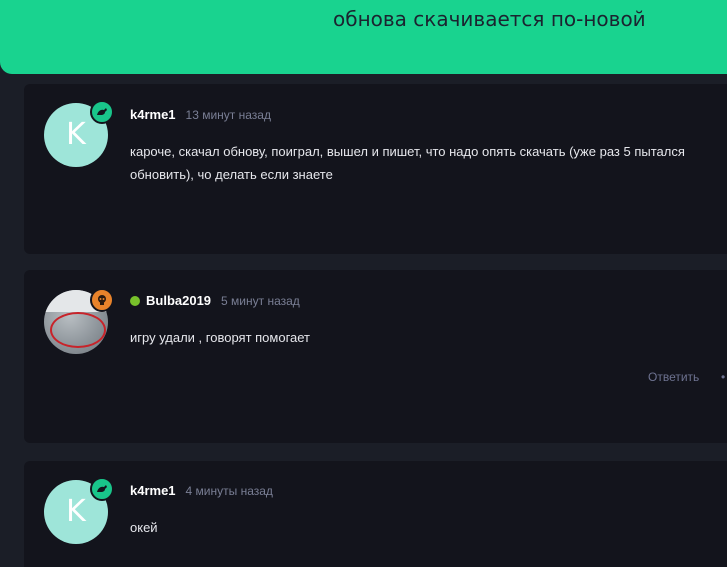 This screenshot has width=727, height=567. I want to click on post-time: 5 минут назад, so click(260, 301).